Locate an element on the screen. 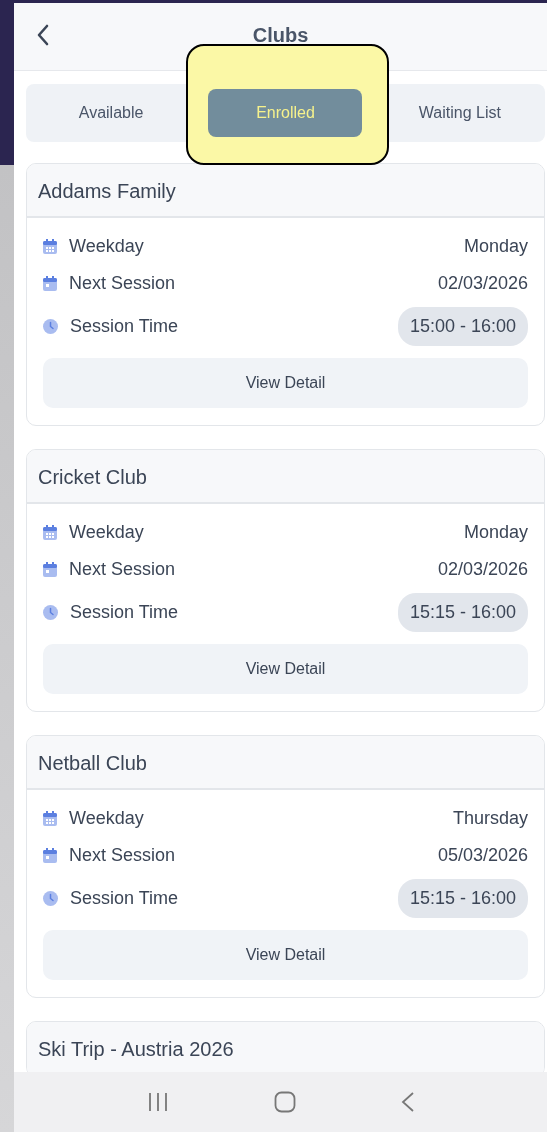 This screenshot has height=1132, width=547. club-name: Cricket Club is located at coordinates (92, 477).